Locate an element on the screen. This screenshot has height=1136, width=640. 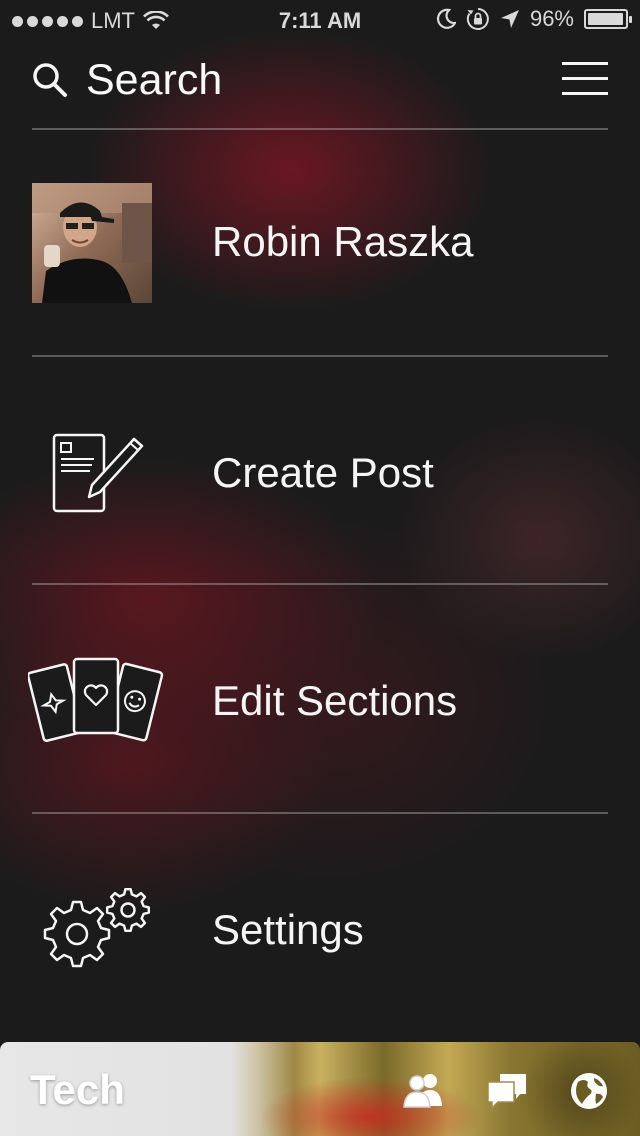
chat-bubbles-icon is located at coordinates (507, 1091).